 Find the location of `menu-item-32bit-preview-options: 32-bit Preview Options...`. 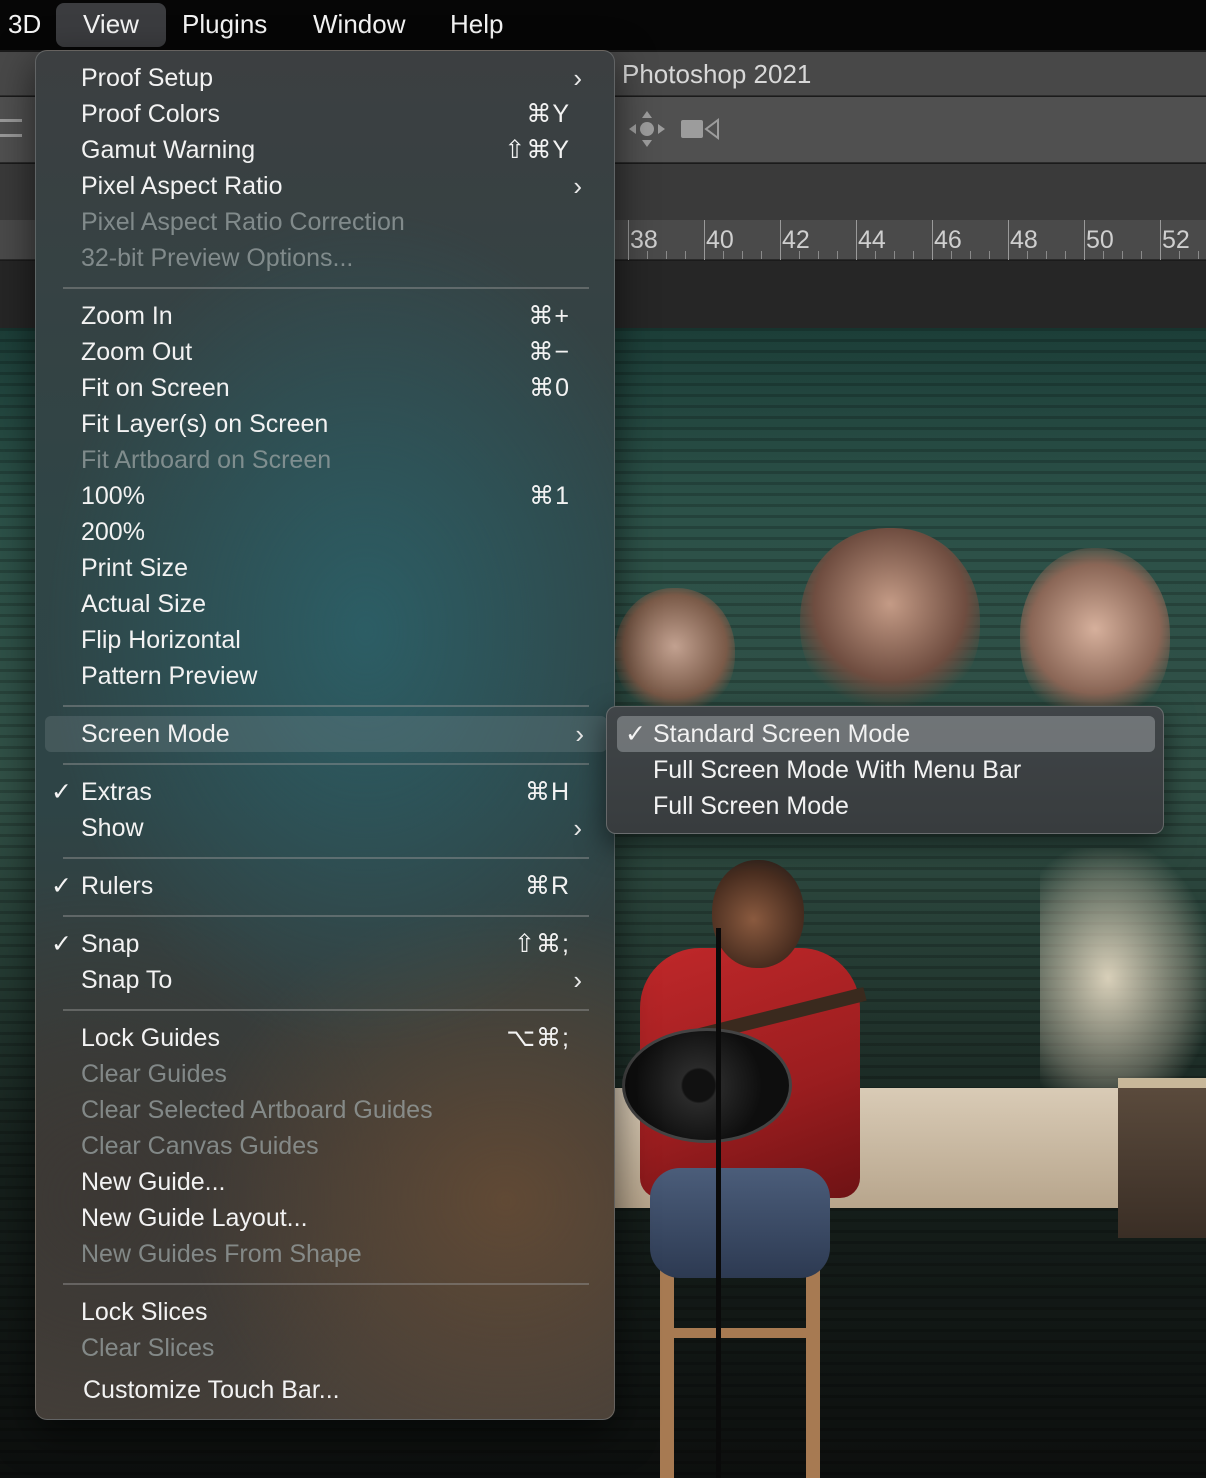

menu-item-32bit-preview-options: 32-bit Preview Options... is located at coordinates (325, 258).